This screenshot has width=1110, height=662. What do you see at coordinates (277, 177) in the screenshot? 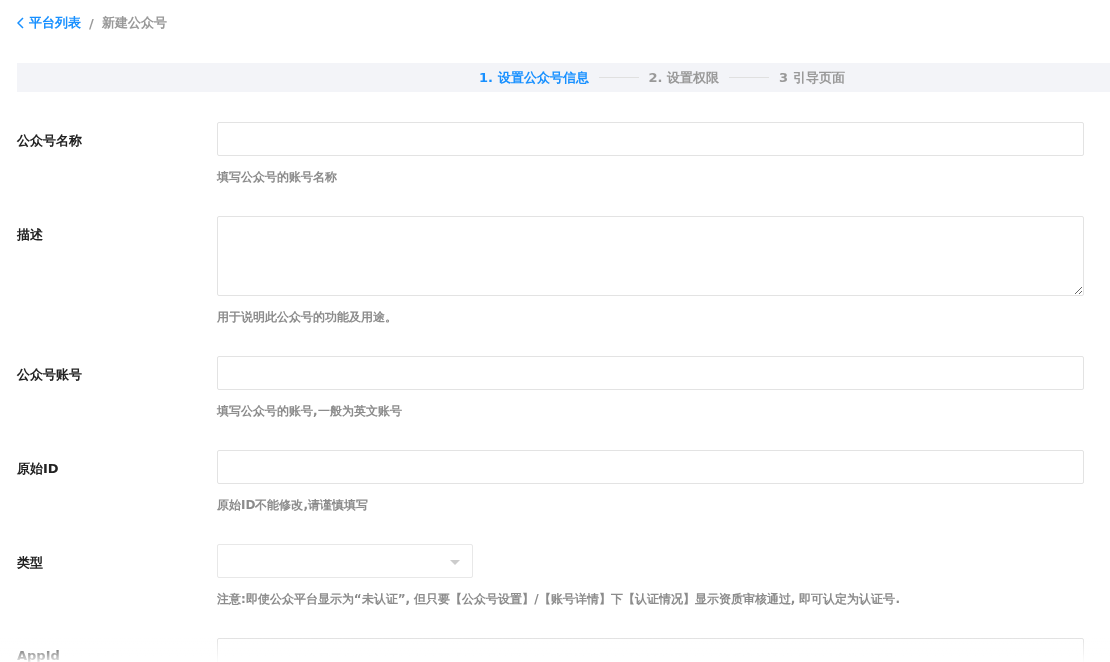
I see `field-hint: 填写公众号的账号名称` at bounding box center [277, 177].